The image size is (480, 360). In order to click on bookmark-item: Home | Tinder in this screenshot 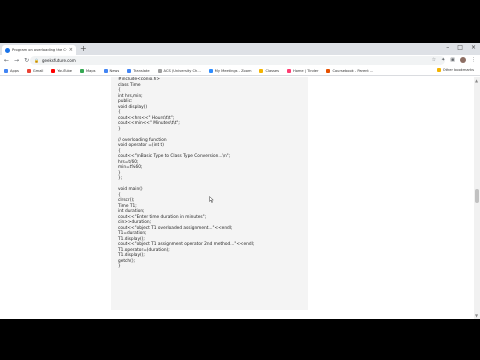, I will do `click(303, 70)`.